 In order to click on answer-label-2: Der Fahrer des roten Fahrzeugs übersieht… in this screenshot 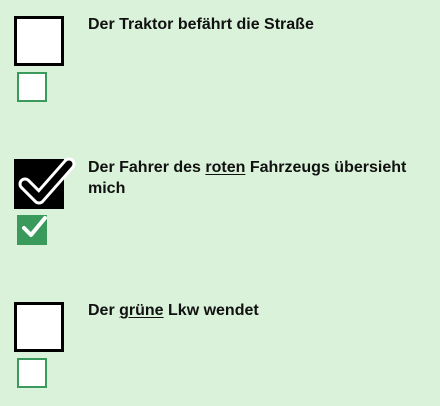, I will do `click(258, 178)`.